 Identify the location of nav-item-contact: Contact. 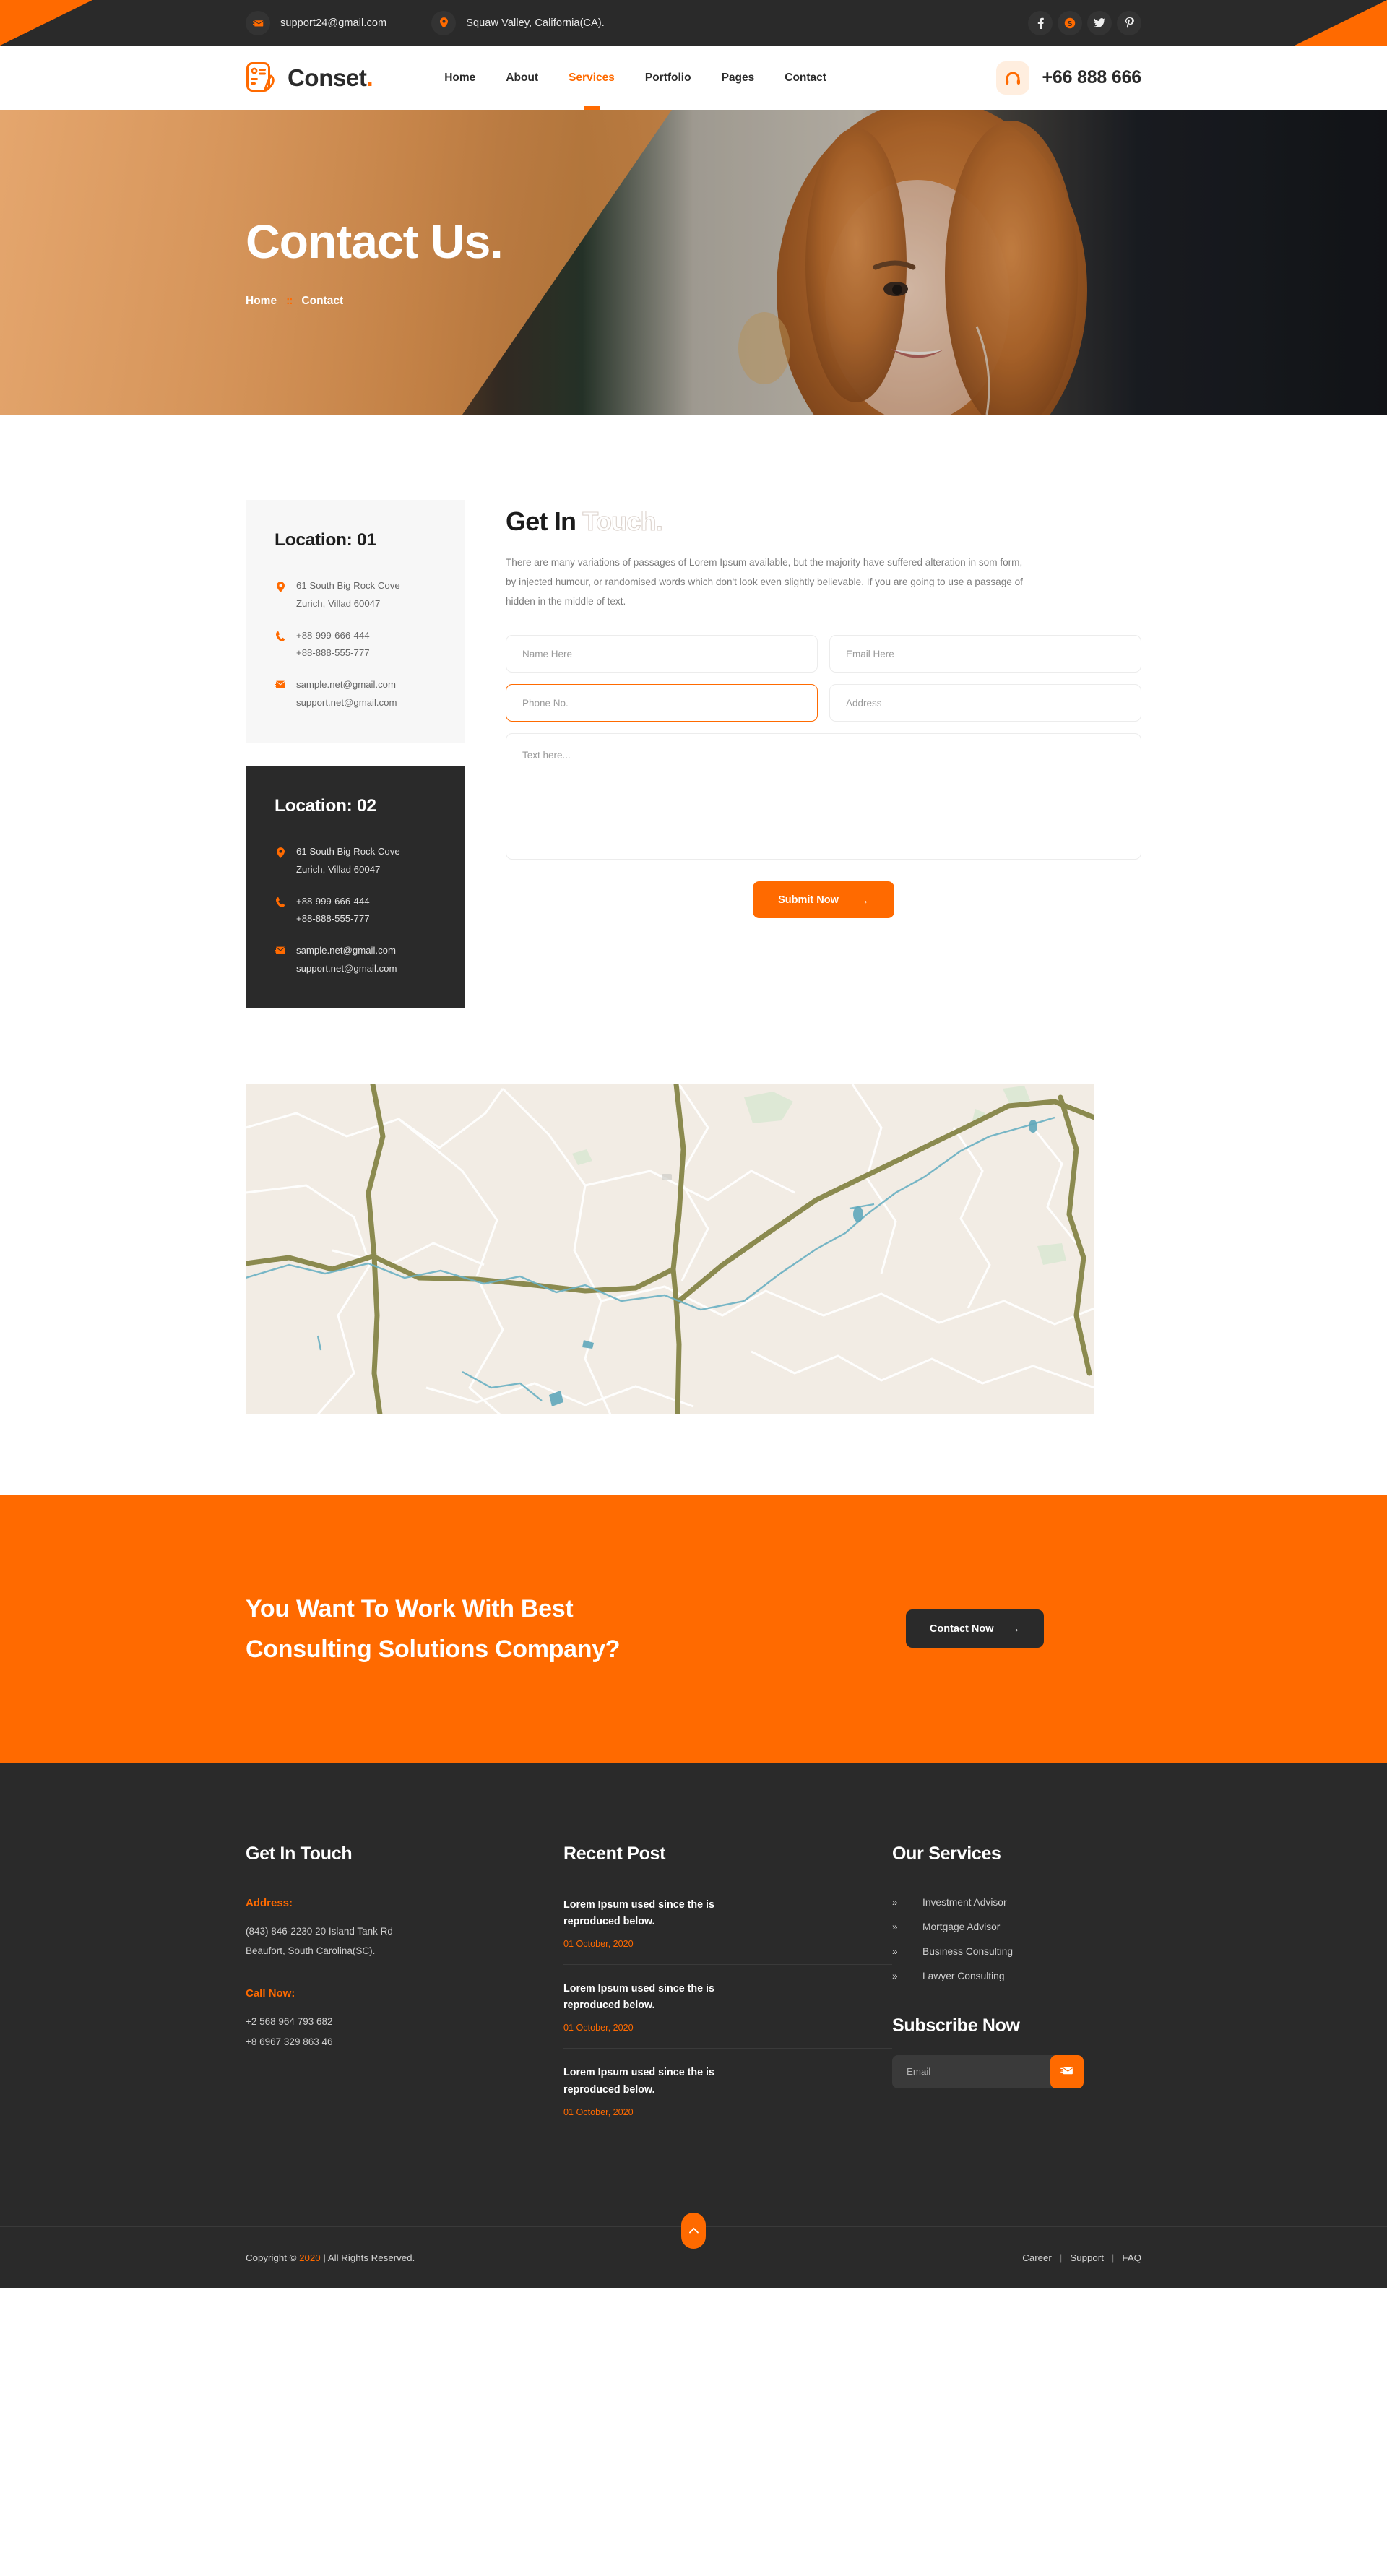
(805, 78).